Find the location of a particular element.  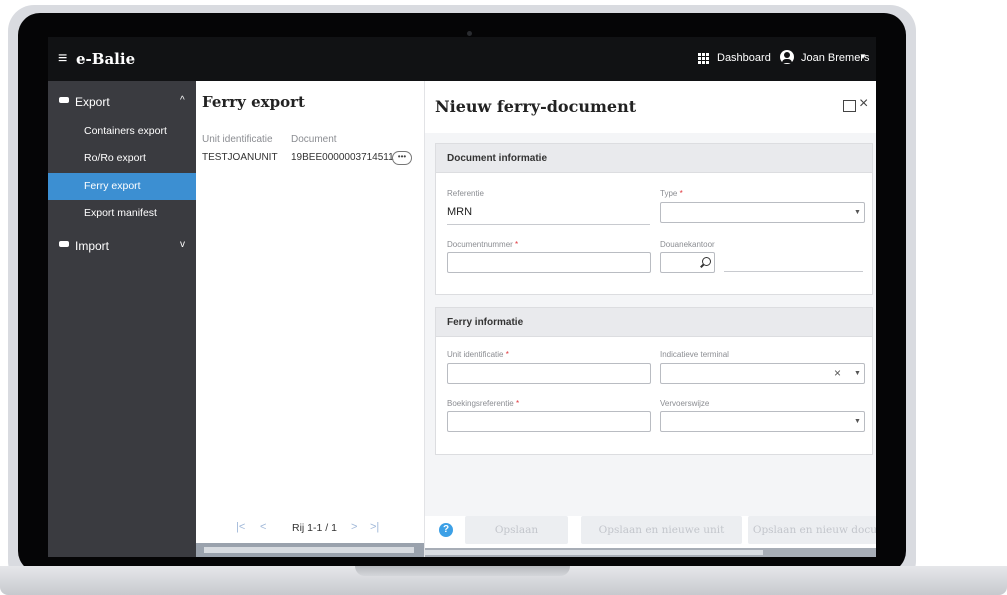

sidebar-item-label: Ro/Ro export is located at coordinates (115, 158).